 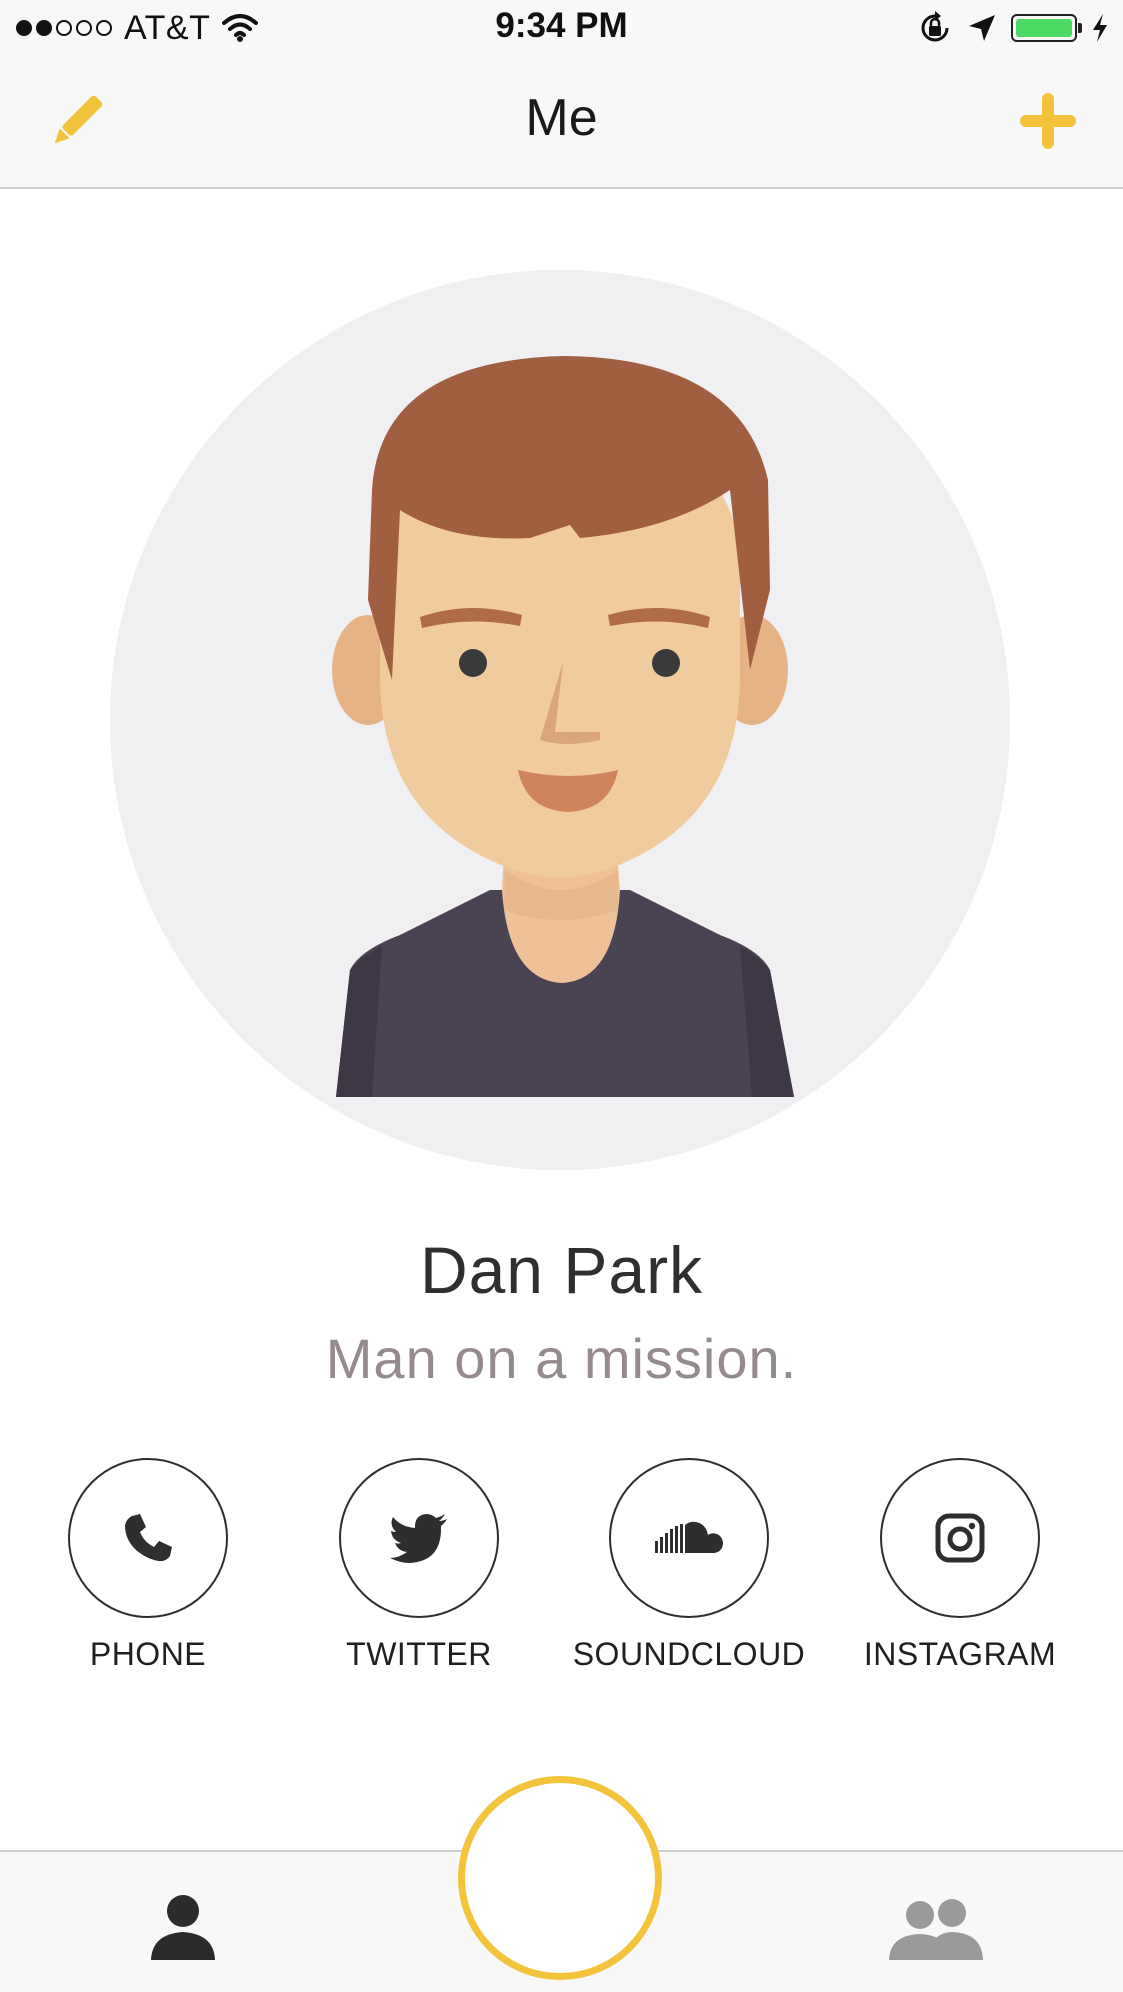 What do you see at coordinates (148, 1654) in the screenshot?
I see `social-label: PHONE` at bounding box center [148, 1654].